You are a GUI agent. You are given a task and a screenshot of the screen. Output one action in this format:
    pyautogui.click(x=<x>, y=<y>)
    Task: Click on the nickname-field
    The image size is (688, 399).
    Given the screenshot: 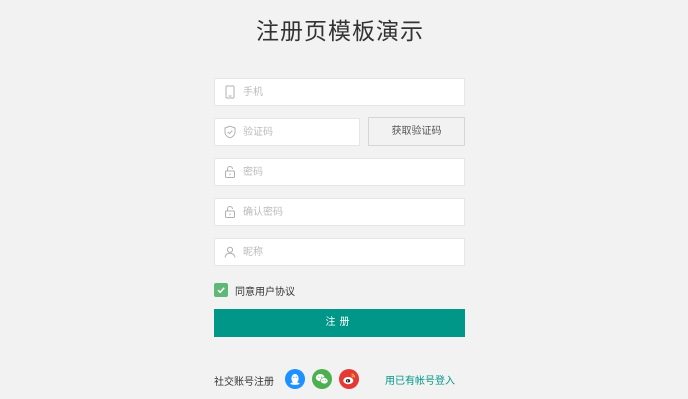 What is the action you would take?
    pyautogui.click(x=339, y=252)
    